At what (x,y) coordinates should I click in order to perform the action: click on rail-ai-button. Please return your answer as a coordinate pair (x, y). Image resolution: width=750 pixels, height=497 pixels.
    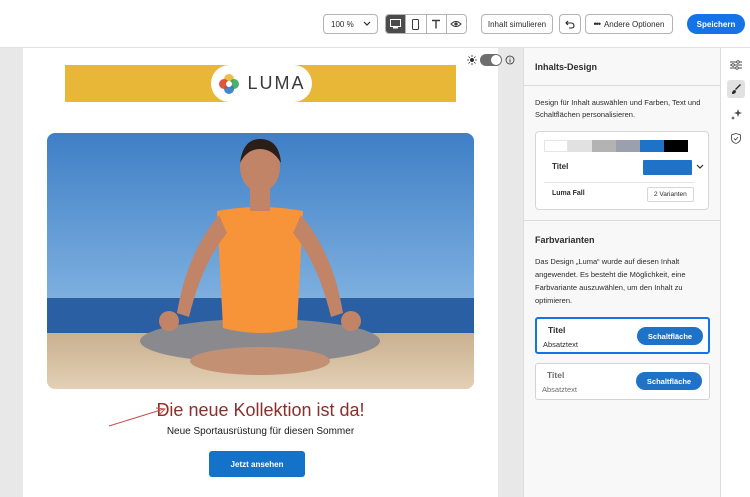
    Looking at the image, I should click on (736, 114).